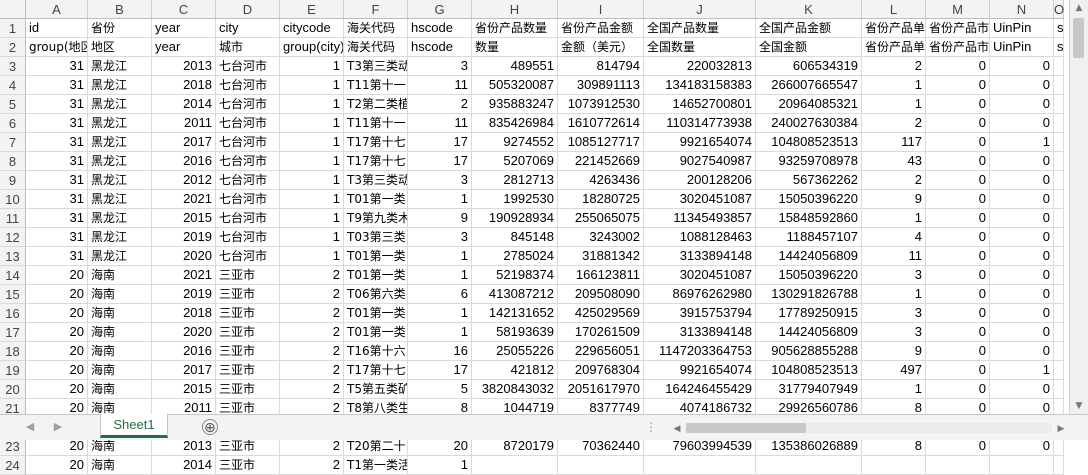 Image resolution: width=1088 pixels, height=475 pixels. What do you see at coordinates (958, 256) in the screenshot?
I see `cell-m13: 0` at bounding box center [958, 256].